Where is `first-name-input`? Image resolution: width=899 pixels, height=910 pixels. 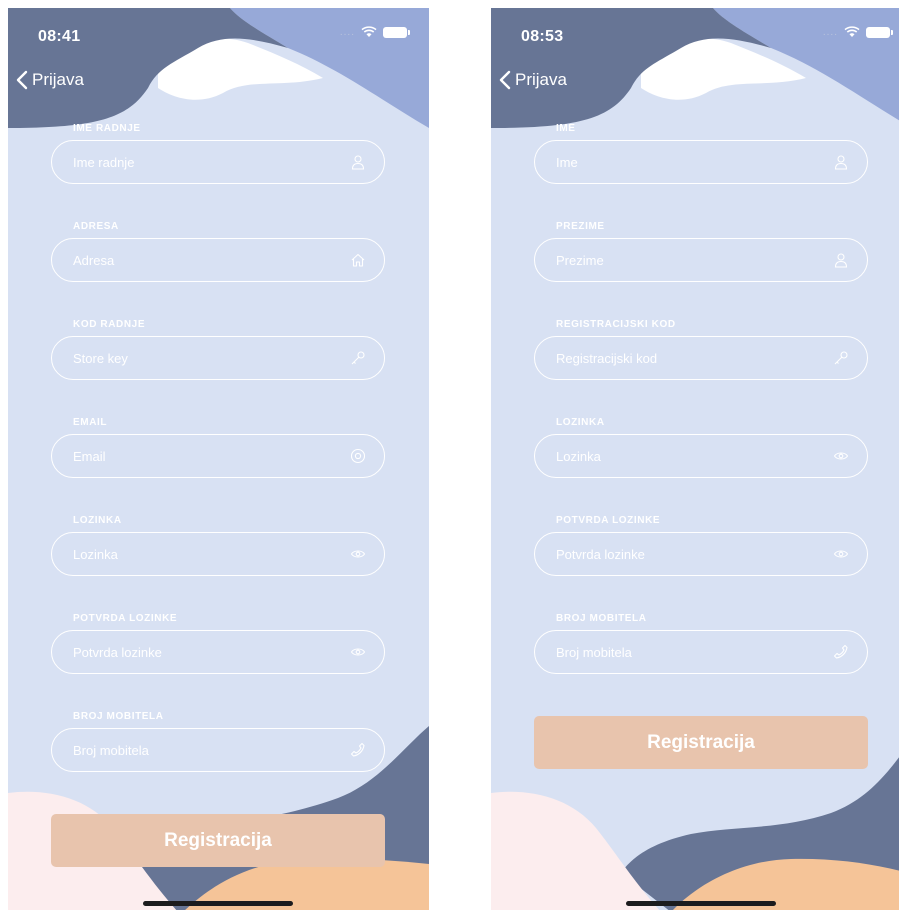 first-name-input is located at coordinates (676, 162).